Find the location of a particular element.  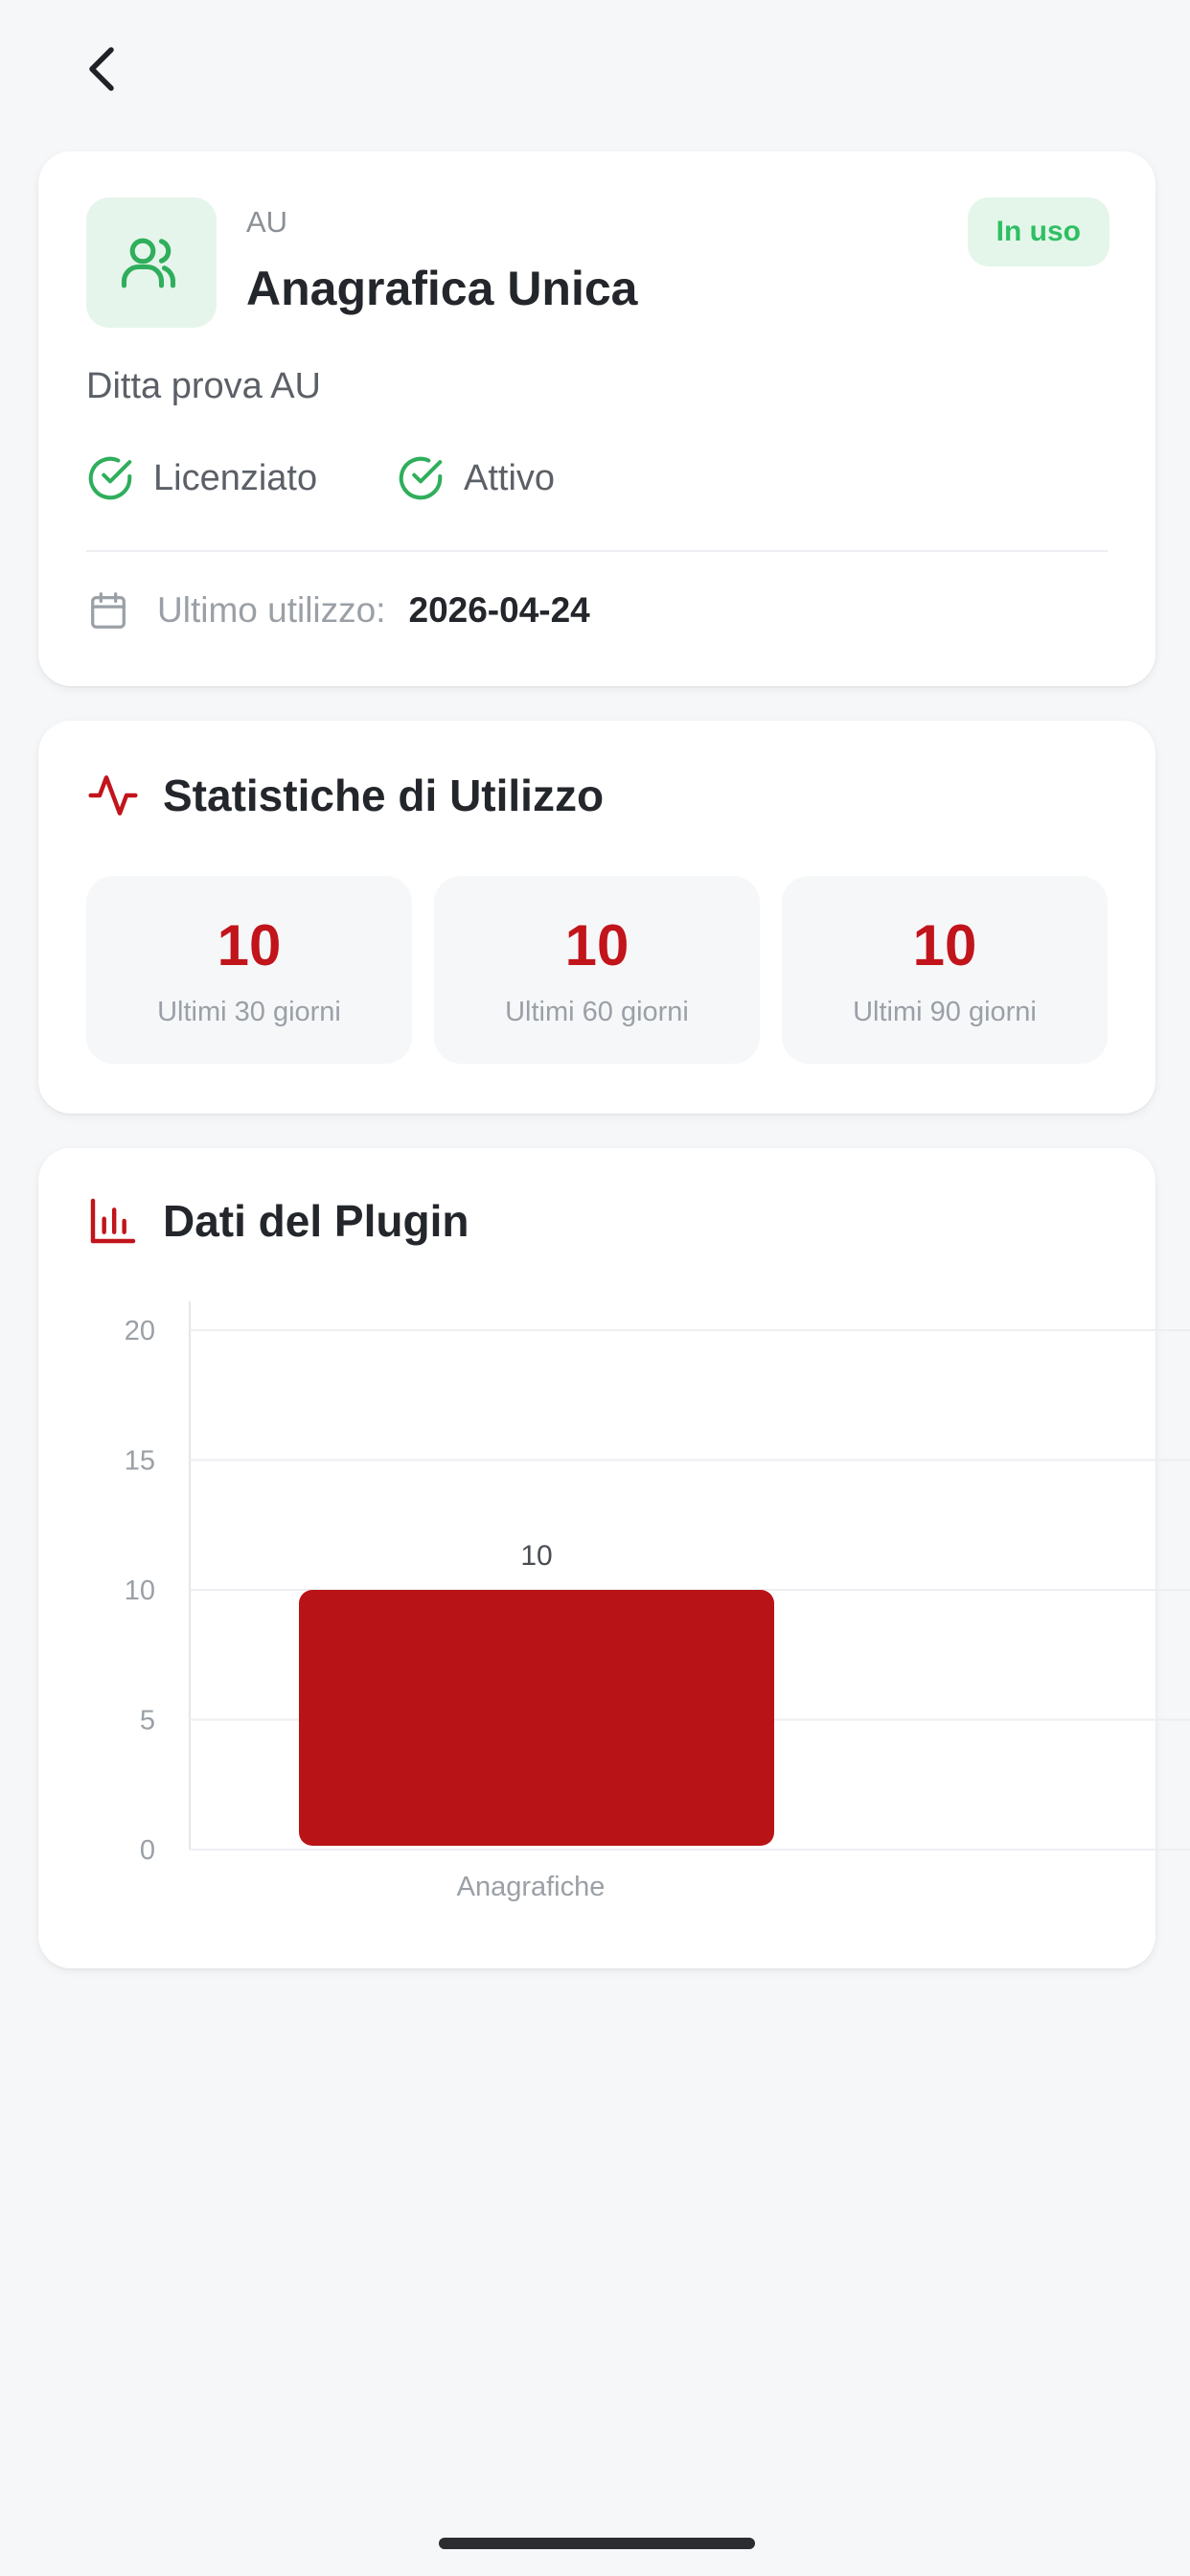

licensed-flag: Licenziato is located at coordinates (201, 478).